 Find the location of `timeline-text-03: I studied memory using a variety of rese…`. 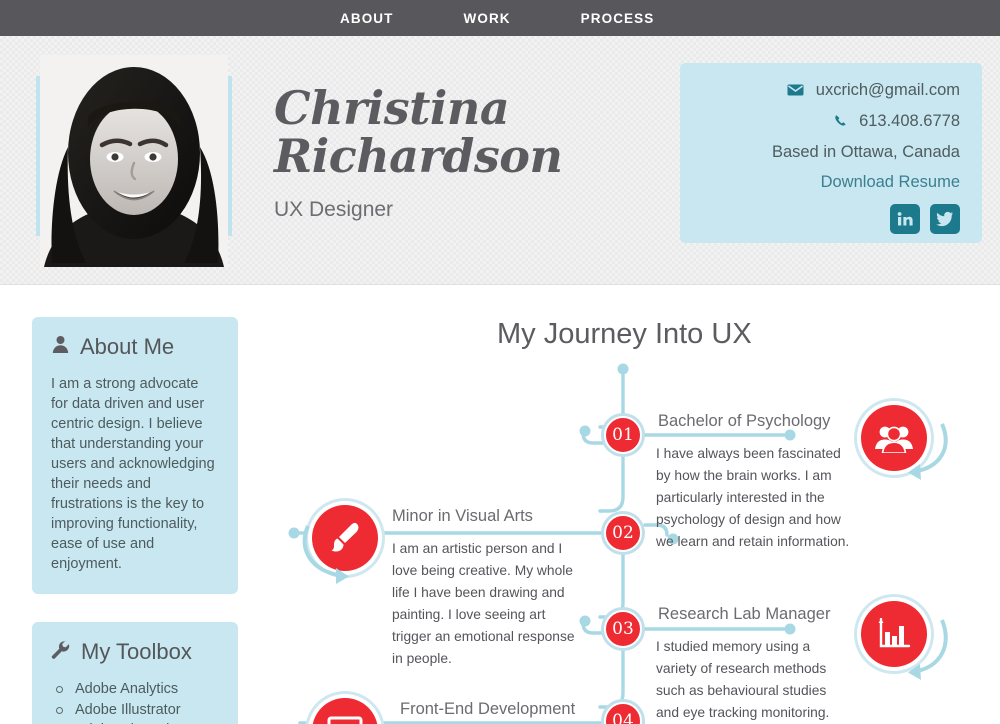

timeline-text-03: I studied memory using a variety of rese… is located at coordinates (743, 679).